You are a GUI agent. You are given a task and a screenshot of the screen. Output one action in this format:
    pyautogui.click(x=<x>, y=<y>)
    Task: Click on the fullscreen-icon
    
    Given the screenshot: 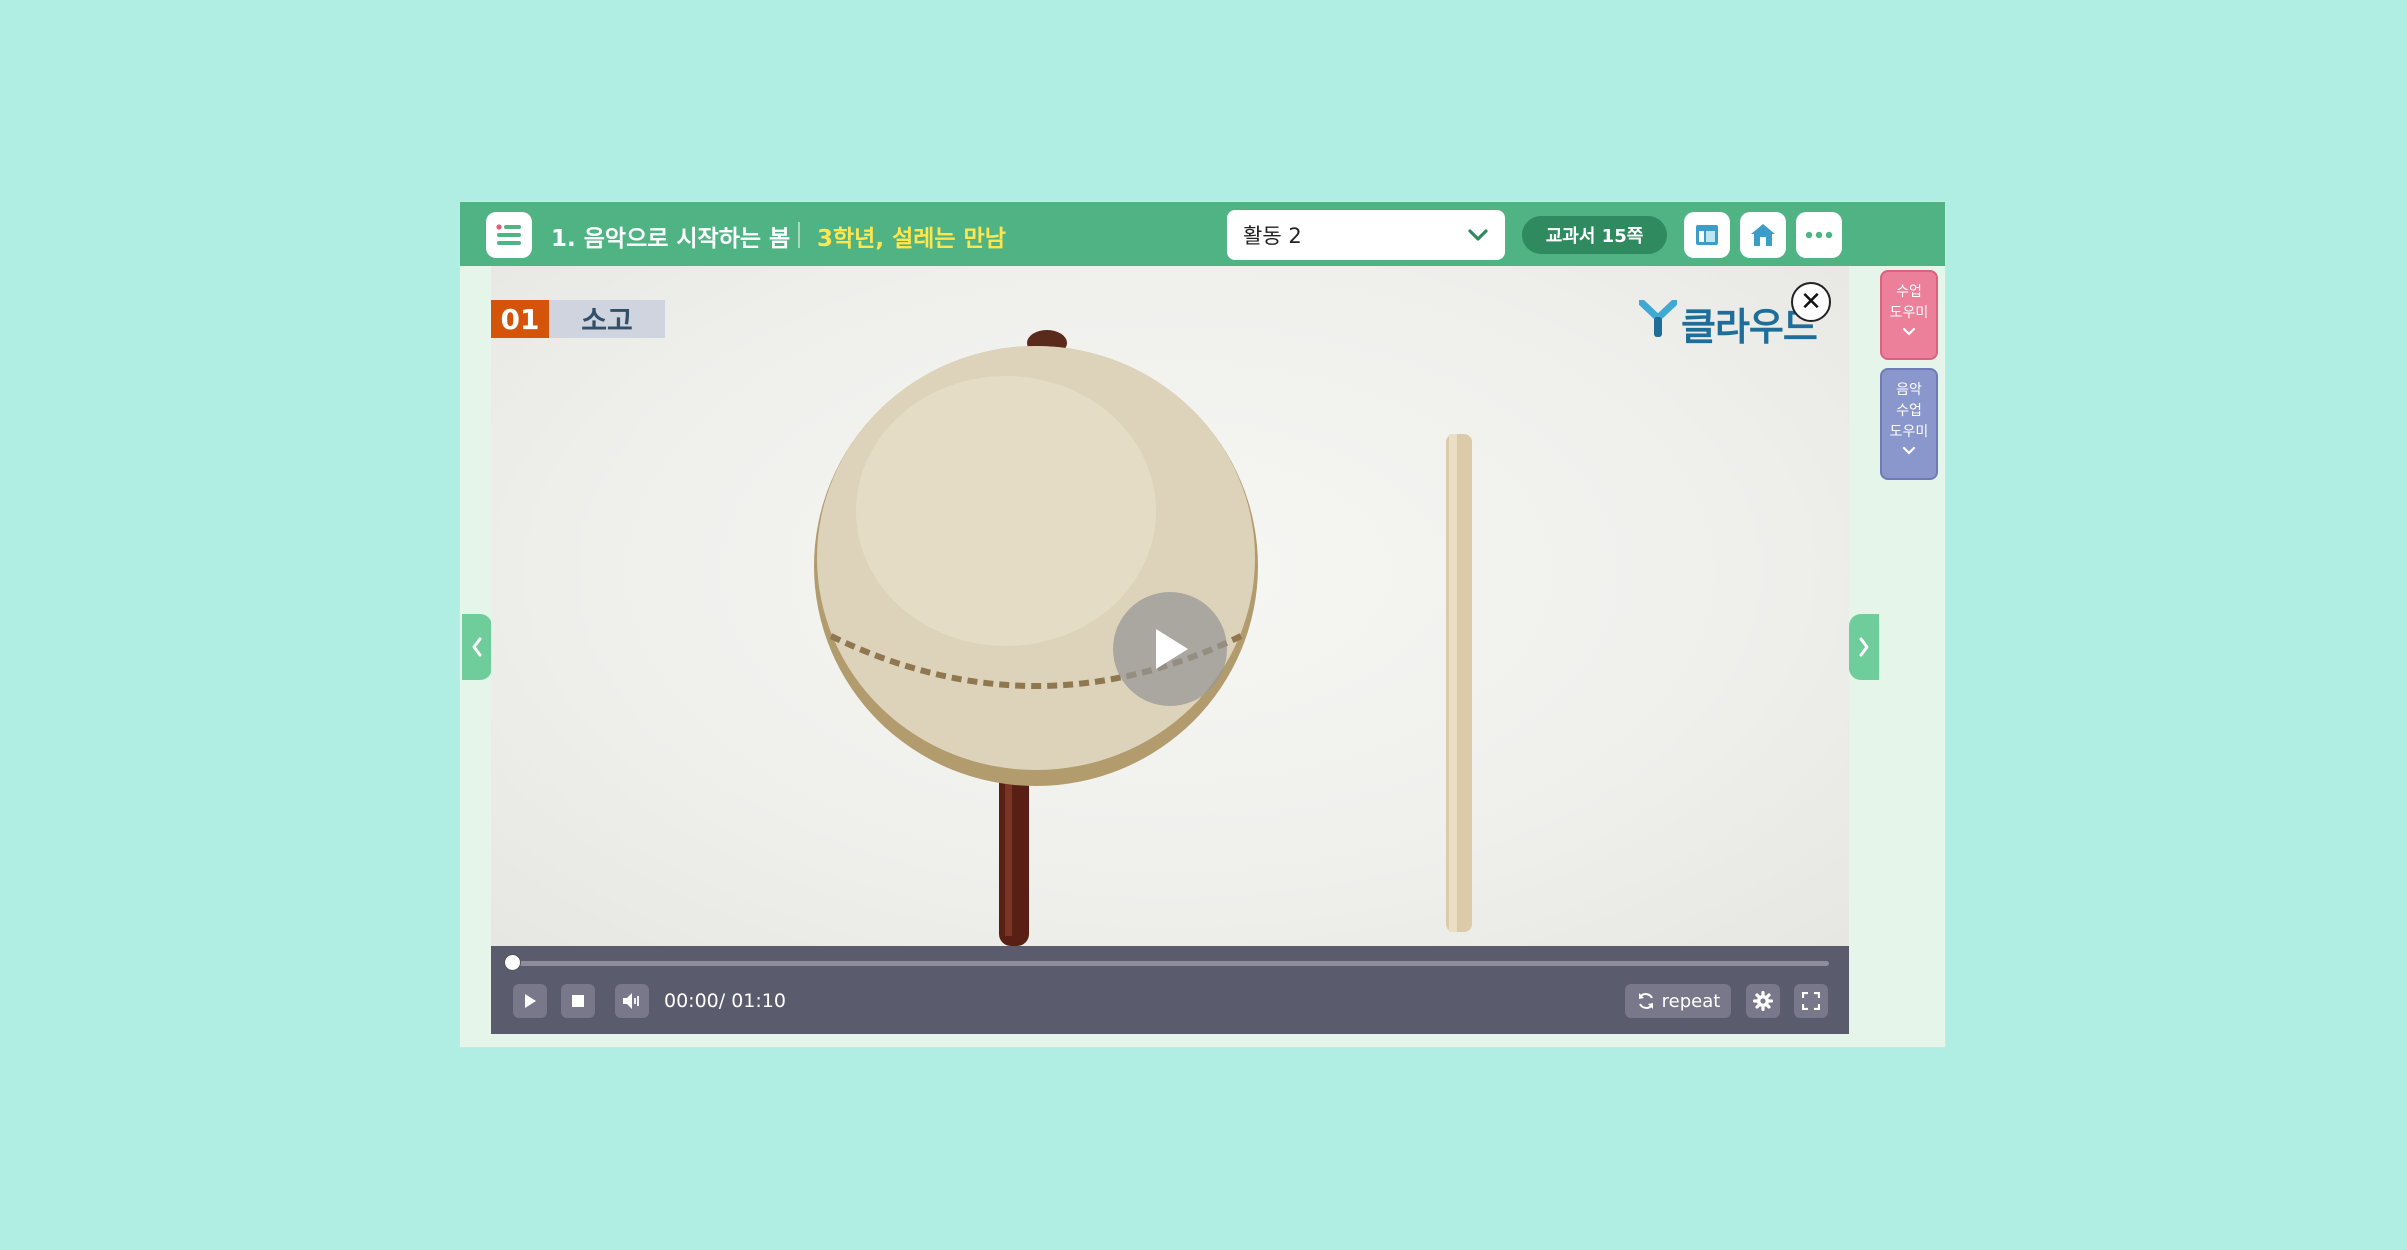 What is the action you would take?
    pyautogui.click(x=1811, y=1001)
    